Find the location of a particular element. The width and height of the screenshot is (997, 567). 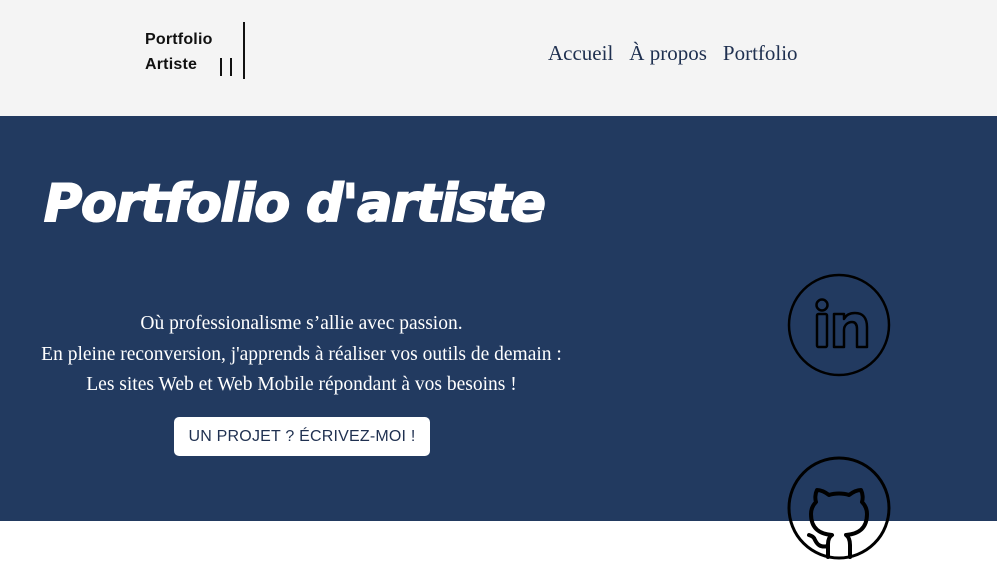

github-icon is located at coordinates (839, 508).